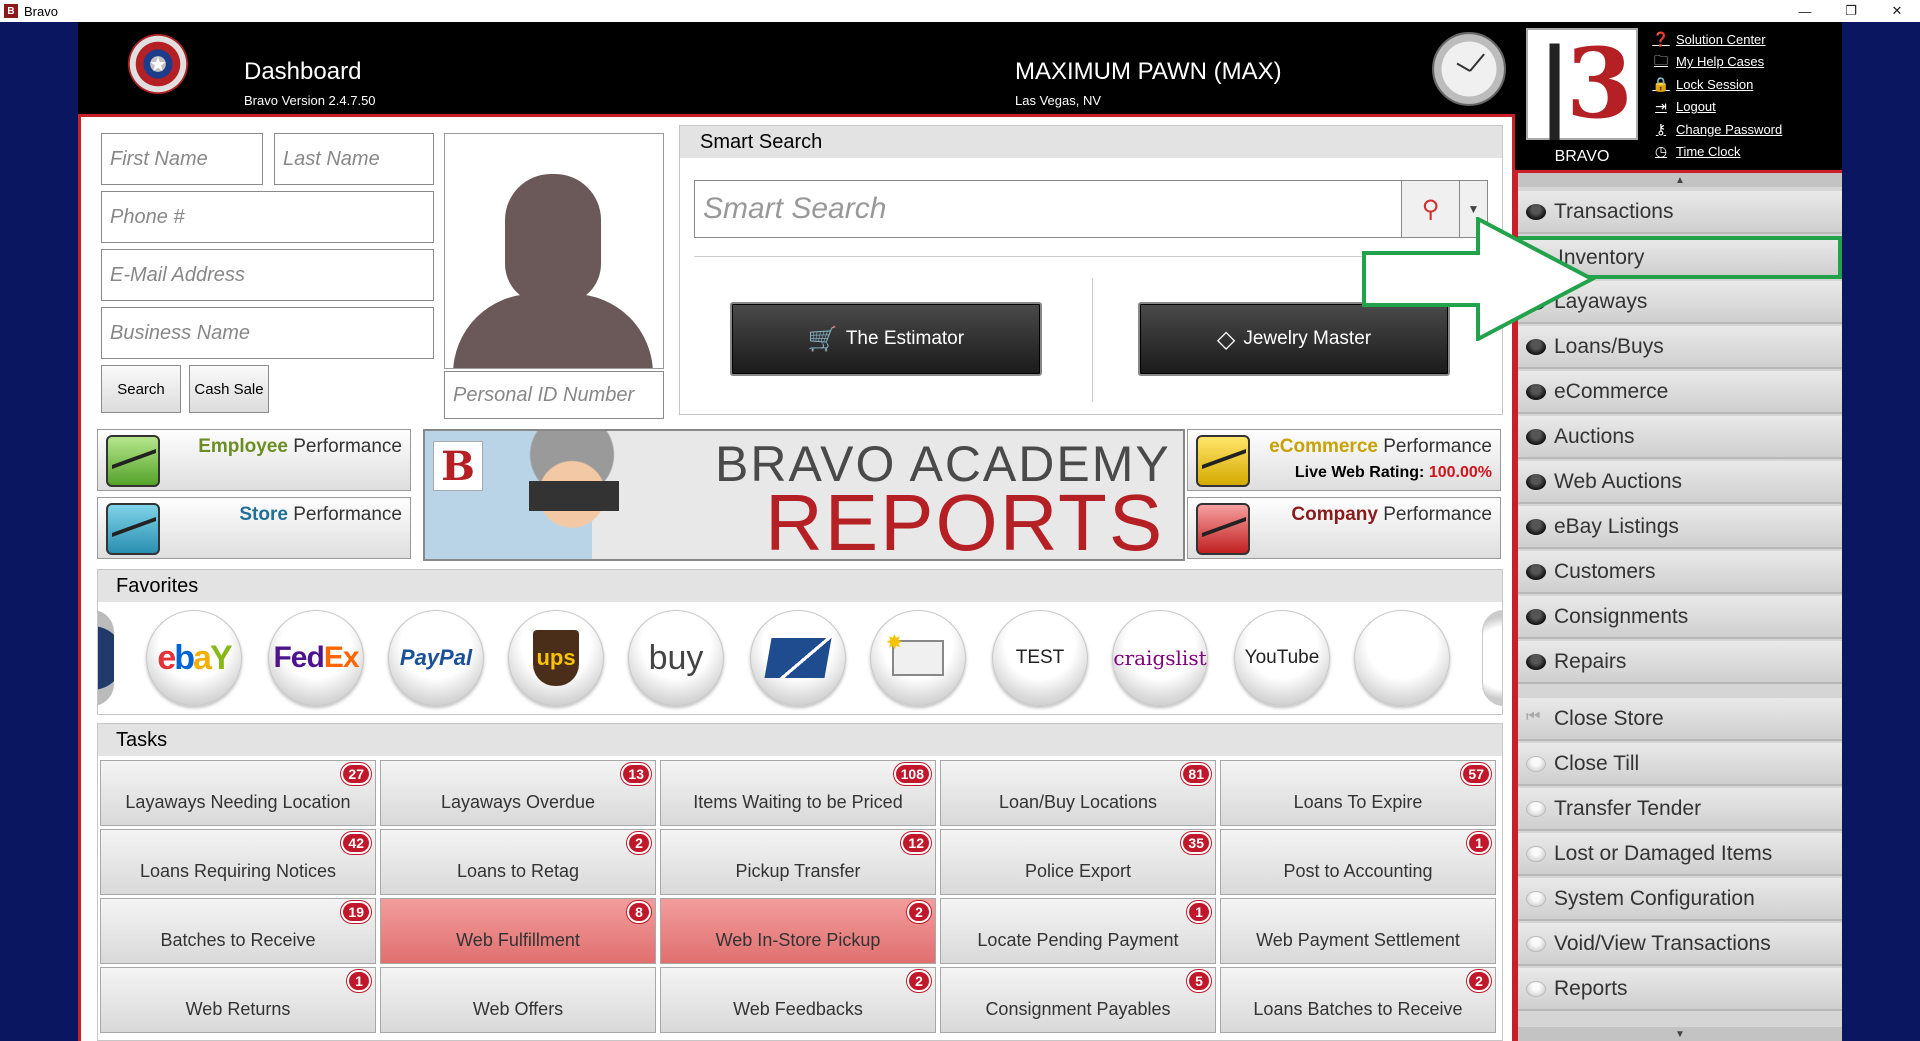 The height and width of the screenshot is (1041, 1920). What do you see at coordinates (1717, 84) in the screenshot?
I see `lock-session-link: 🔒 Lock Session` at bounding box center [1717, 84].